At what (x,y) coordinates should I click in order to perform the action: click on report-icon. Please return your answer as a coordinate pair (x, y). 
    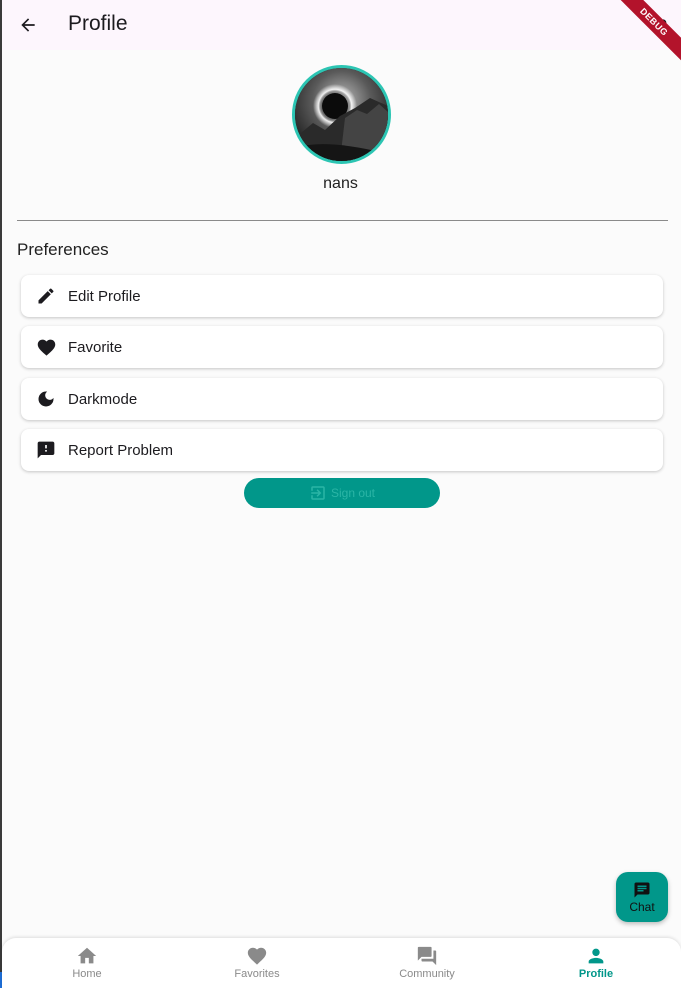
    Looking at the image, I should click on (46, 450).